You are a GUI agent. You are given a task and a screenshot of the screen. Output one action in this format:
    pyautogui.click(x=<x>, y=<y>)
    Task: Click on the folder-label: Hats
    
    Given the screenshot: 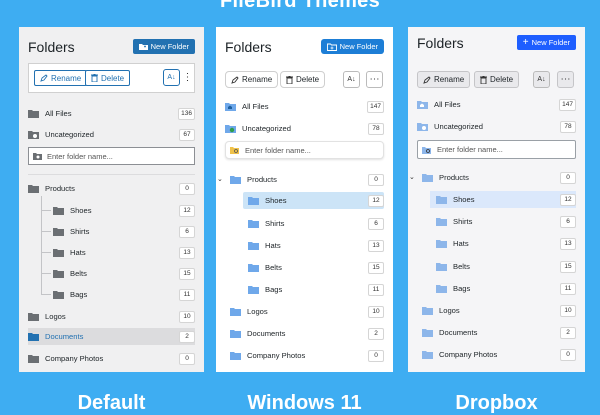 What is the action you would take?
    pyautogui.click(x=273, y=245)
    